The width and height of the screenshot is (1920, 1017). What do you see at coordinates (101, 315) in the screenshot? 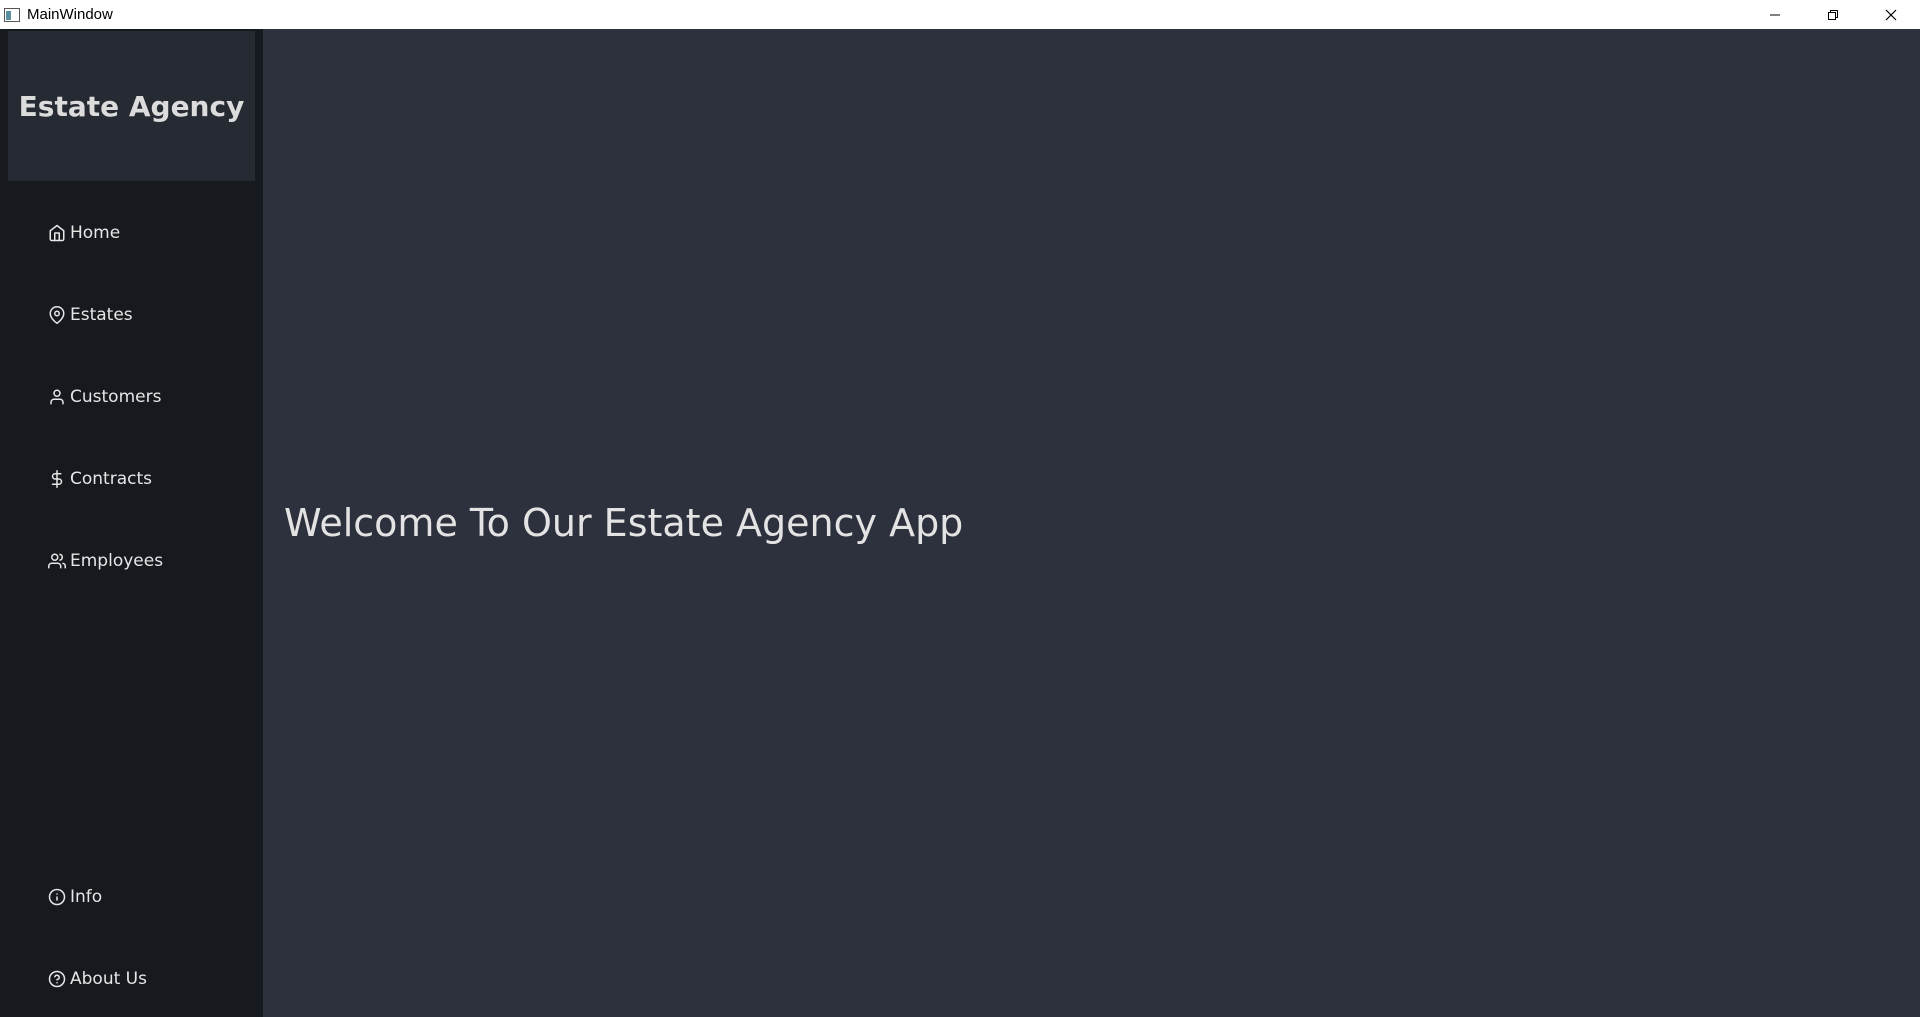
I see `sidebar-item-label: Estates` at bounding box center [101, 315].